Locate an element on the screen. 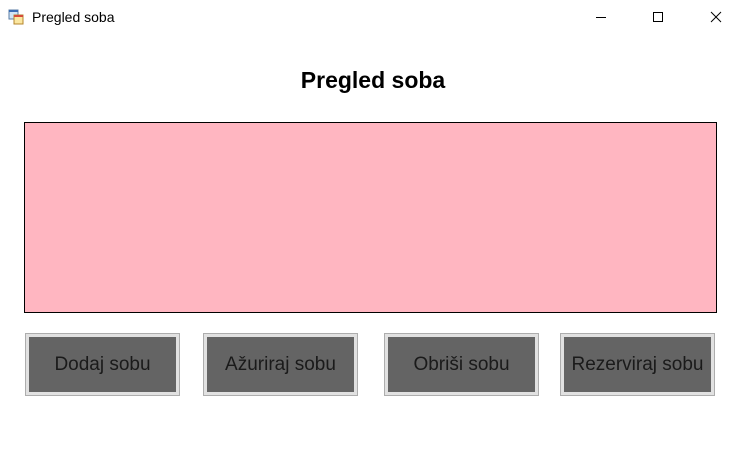 Image resolution: width=746 pixels, height=467 pixels. update-room-label: Ažuriraj sobu is located at coordinates (280, 364).